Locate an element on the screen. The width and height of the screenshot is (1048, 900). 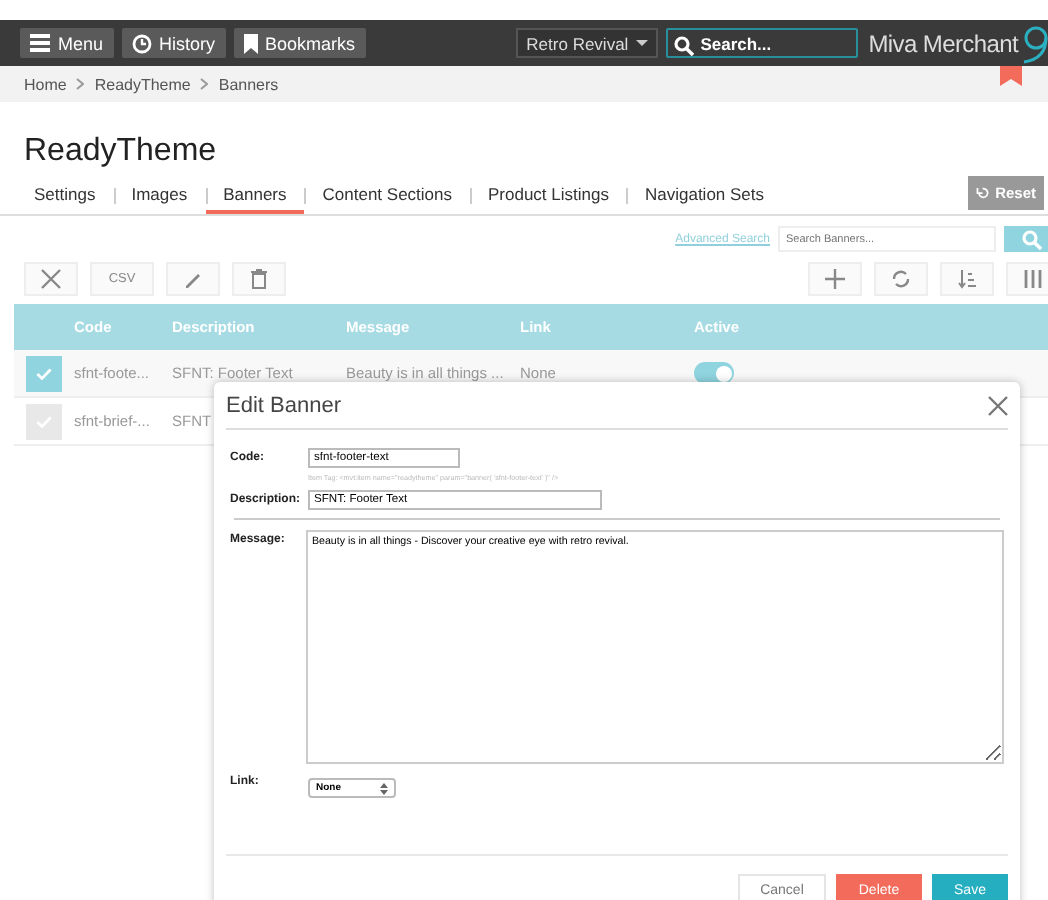
trash-icon is located at coordinates (259, 279).